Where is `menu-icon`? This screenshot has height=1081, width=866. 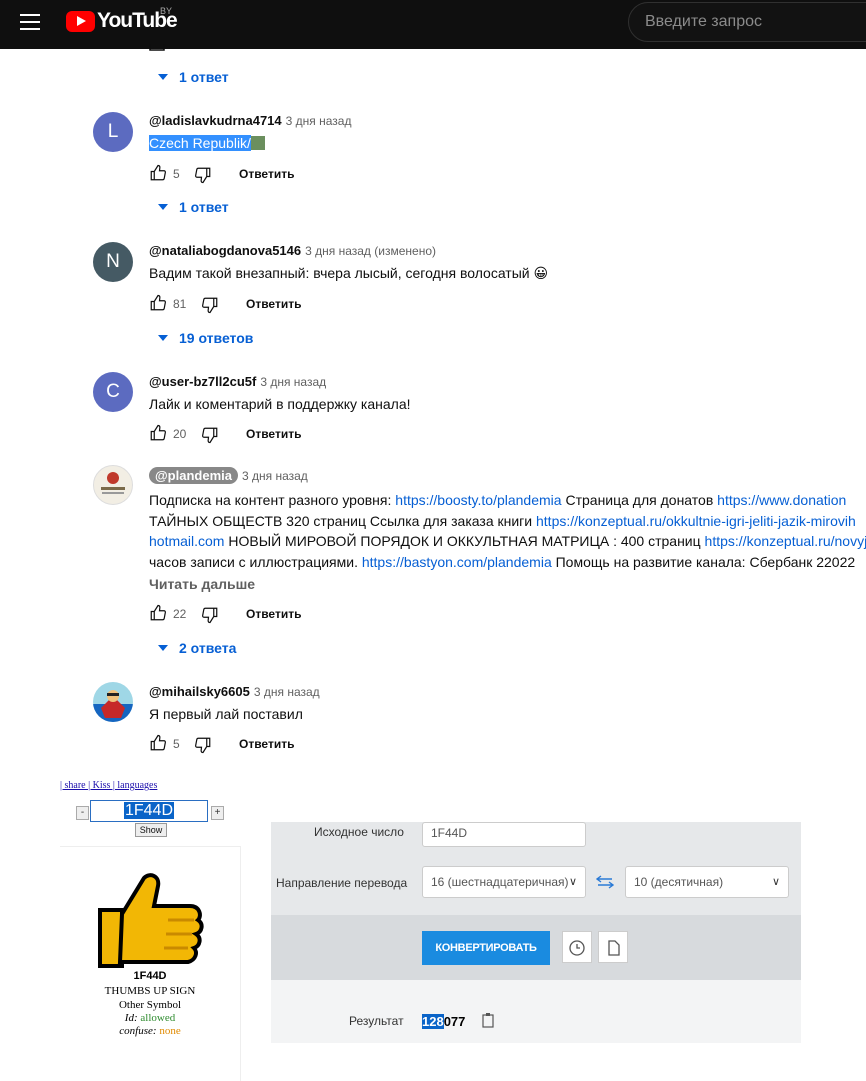 menu-icon is located at coordinates (30, 22).